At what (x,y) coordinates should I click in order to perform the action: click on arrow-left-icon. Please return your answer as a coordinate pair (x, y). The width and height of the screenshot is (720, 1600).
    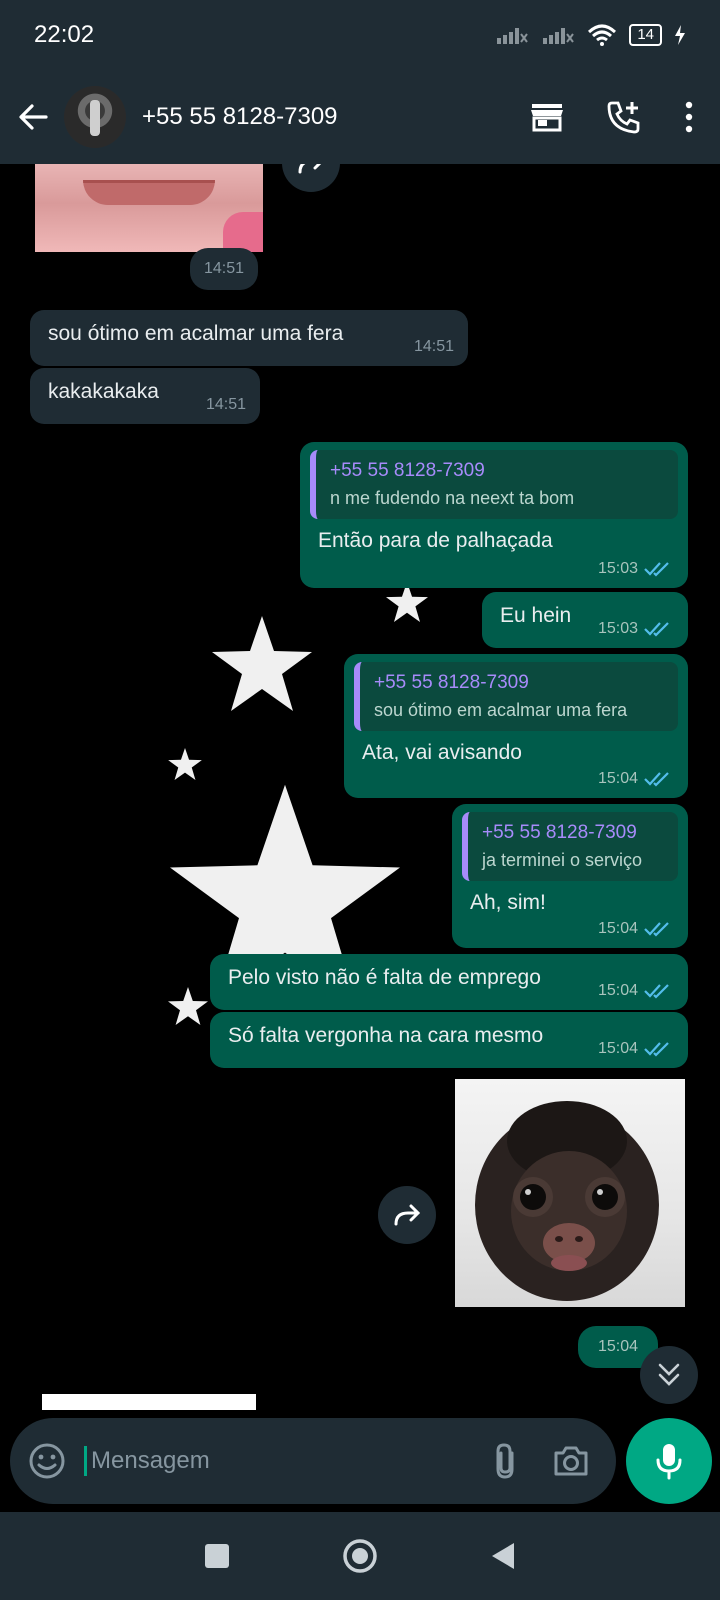
    Looking at the image, I should click on (33, 117).